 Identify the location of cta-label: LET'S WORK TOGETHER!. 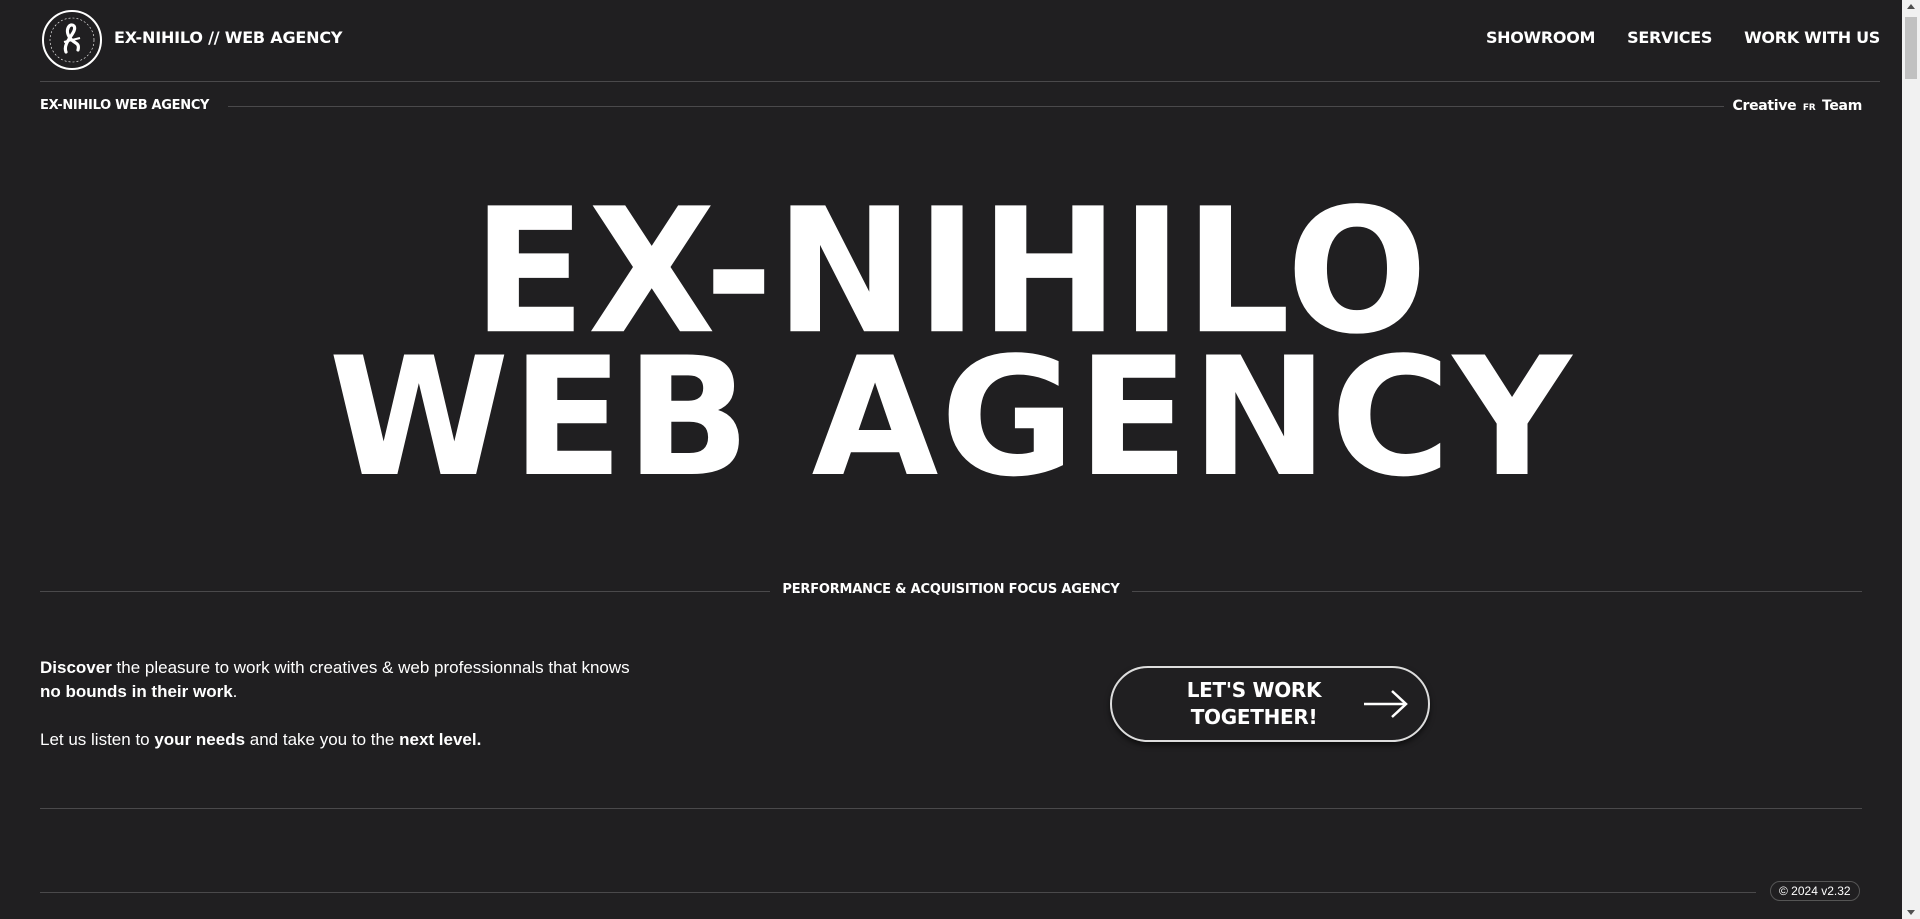
(1254, 704).